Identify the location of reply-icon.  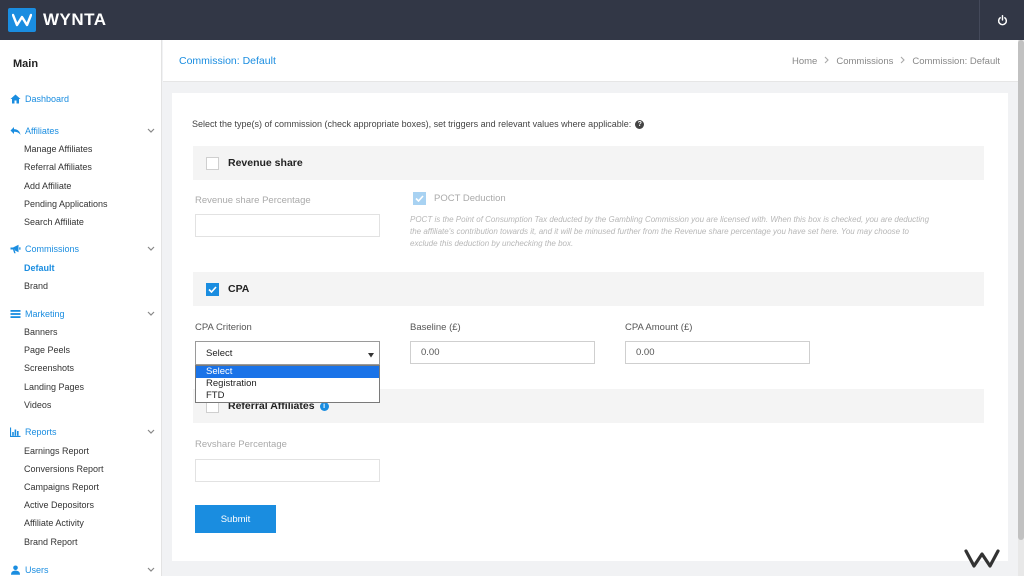
(15, 131).